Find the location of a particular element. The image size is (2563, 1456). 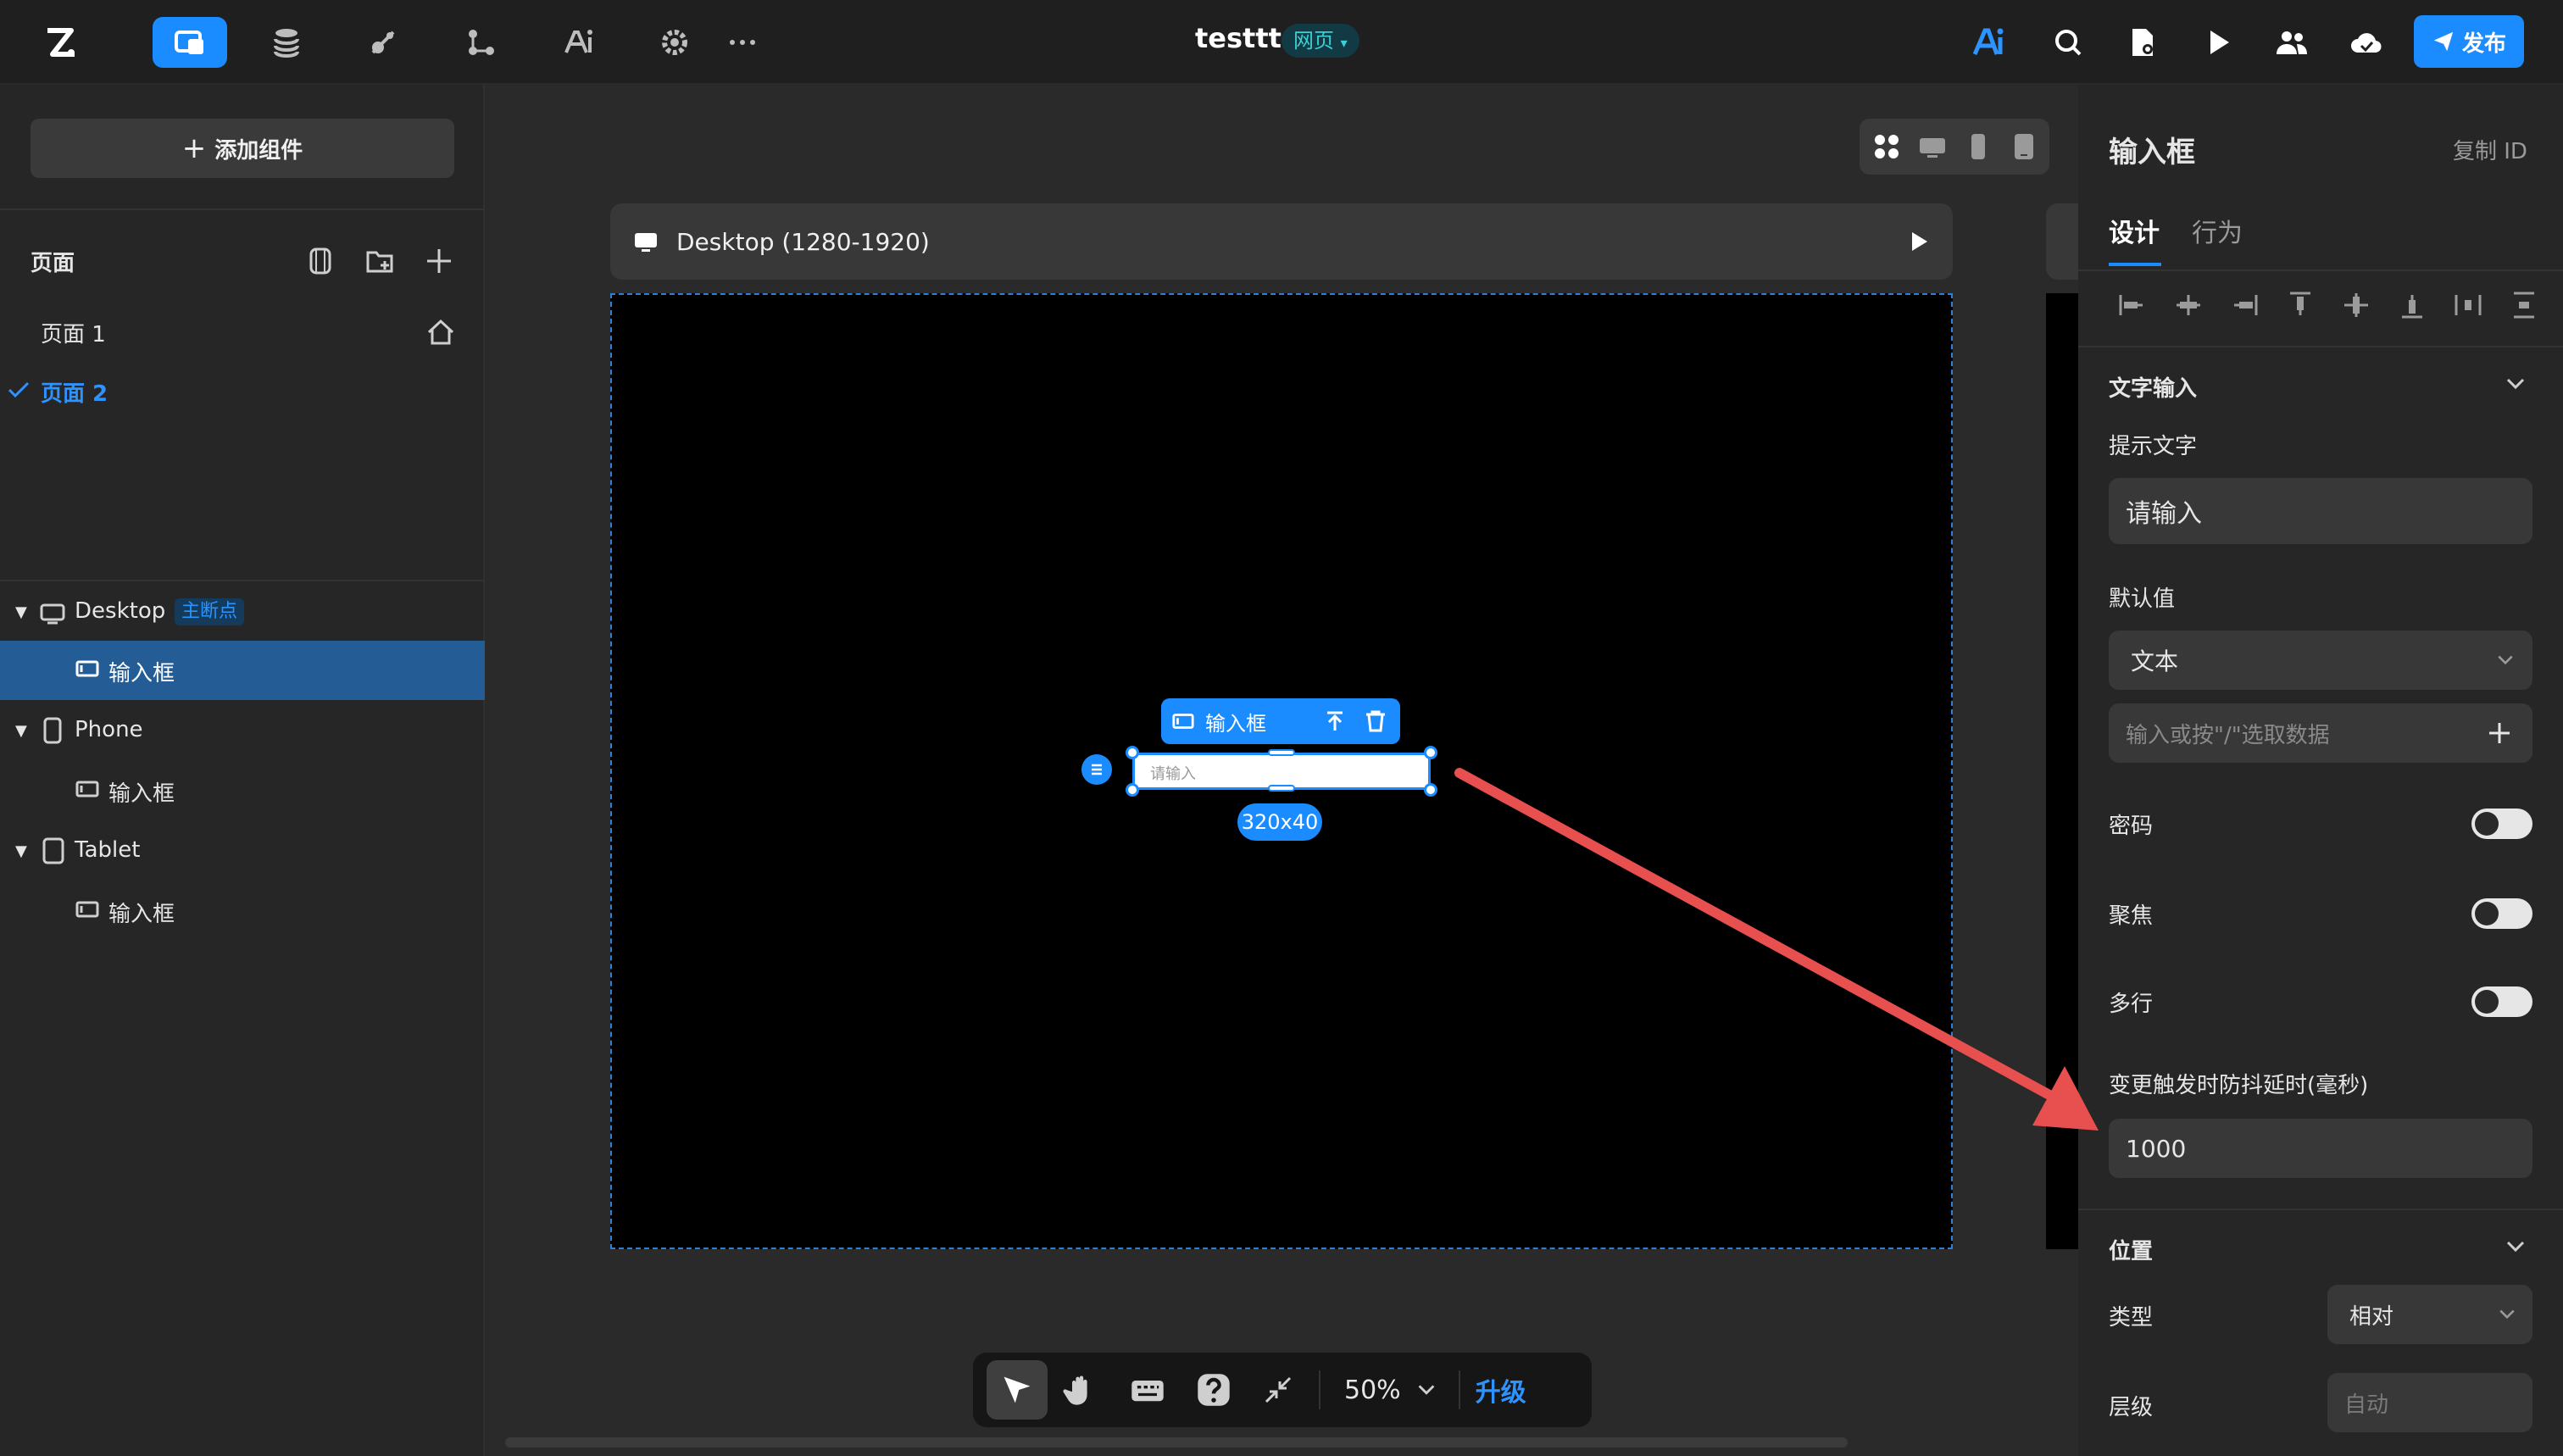

desktop-icon is located at coordinates (645, 242).